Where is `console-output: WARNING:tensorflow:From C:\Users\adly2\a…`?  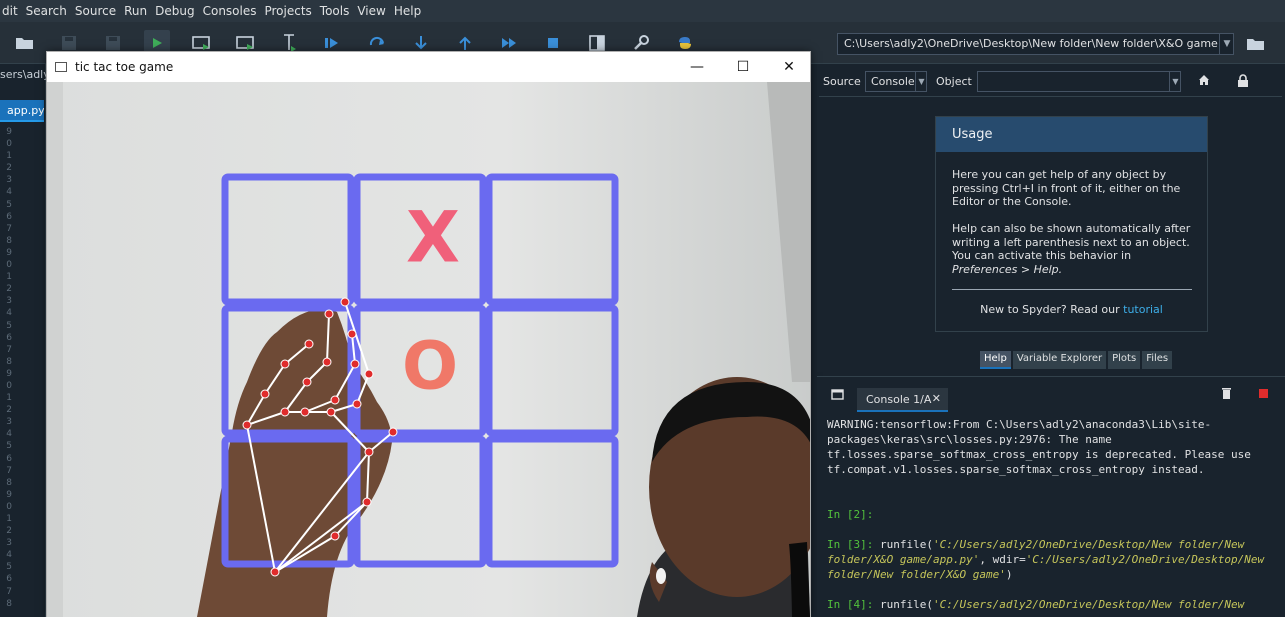
console-output: WARNING:tensorflow:From C:\Users\adly2\a… is located at coordinates (1052, 514).